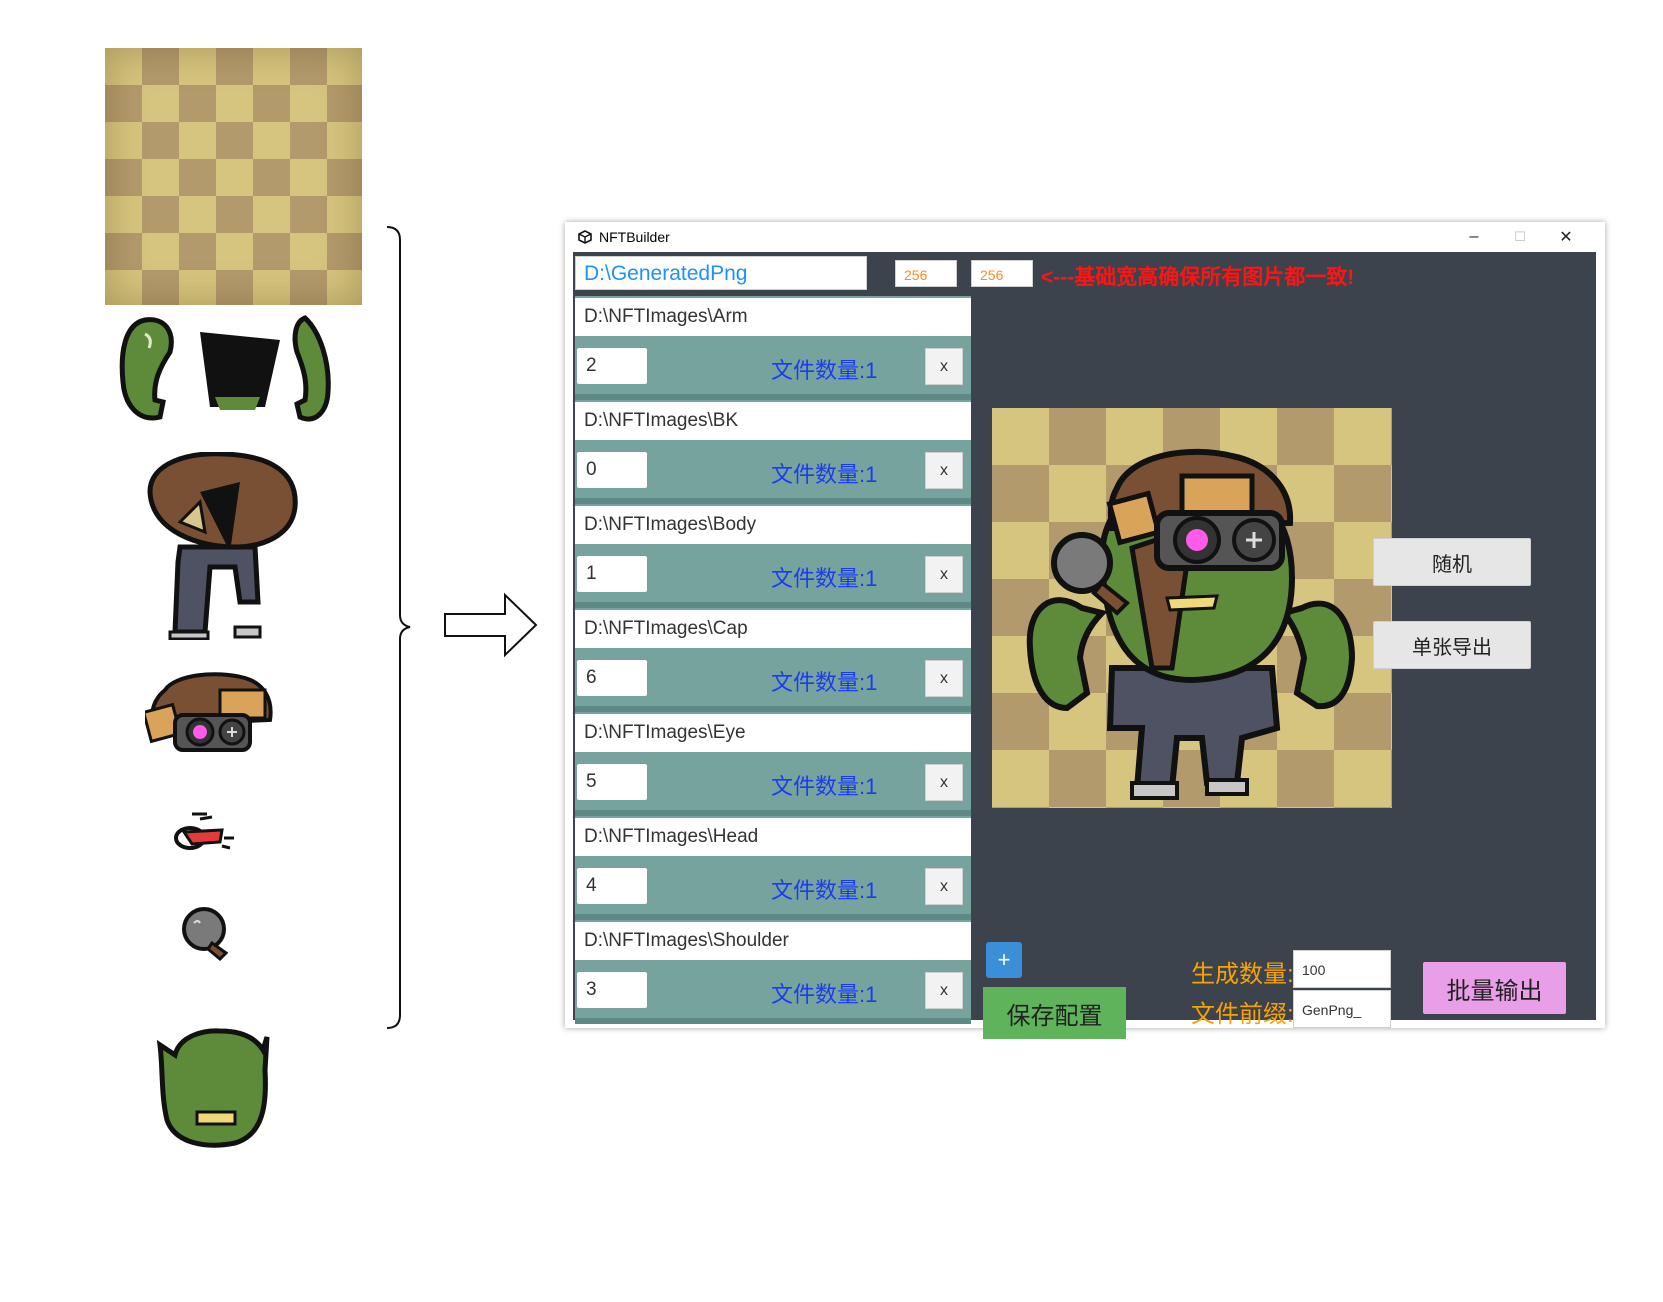 This screenshot has width=1663, height=1302. I want to click on layer-order-field: 4, so click(612, 886).